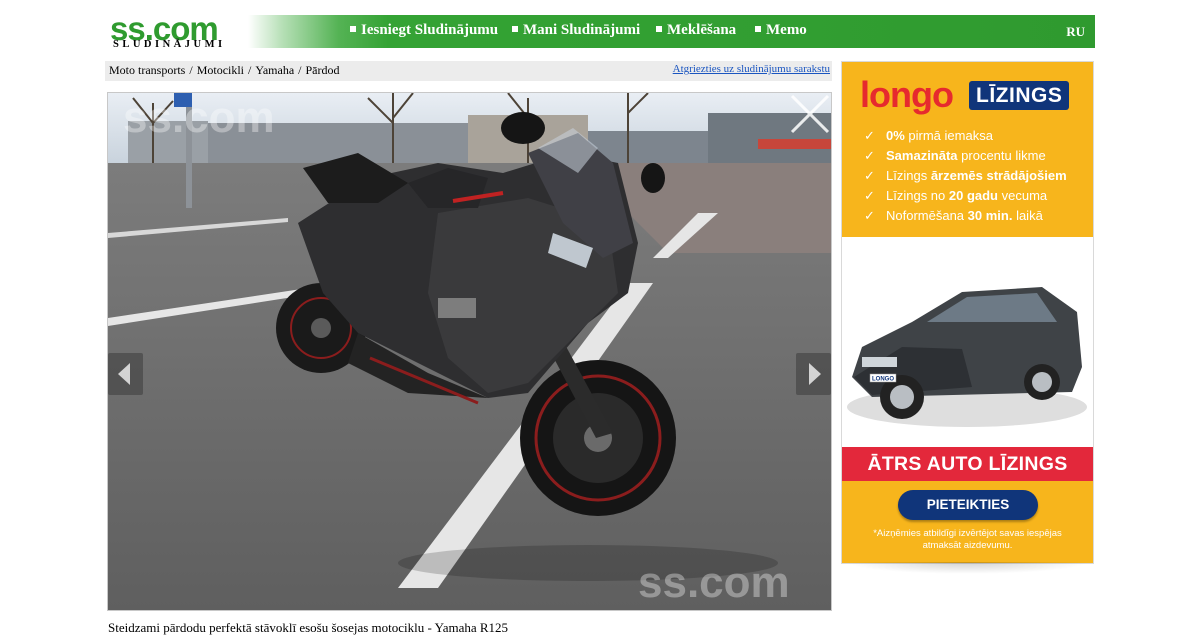 This screenshot has height=636, width=1200. I want to click on ad-headline: ĀTRS AUTO LĪZINGS, so click(967, 464).